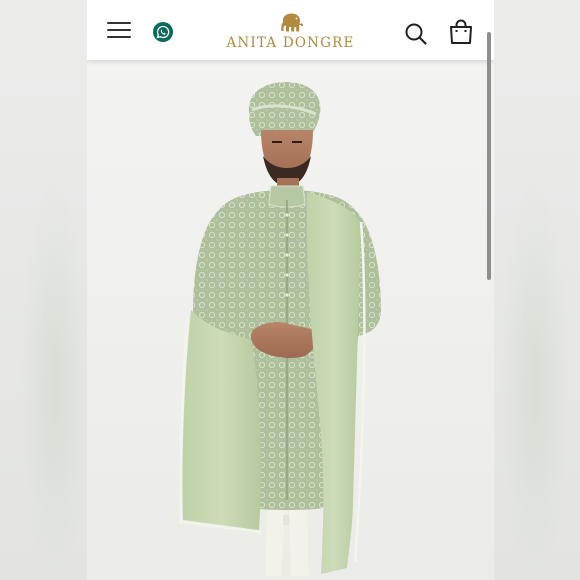 This screenshot has width=580, height=580. What do you see at coordinates (489, 290) in the screenshot?
I see `page-scrollbar` at bounding box center [489, 290].